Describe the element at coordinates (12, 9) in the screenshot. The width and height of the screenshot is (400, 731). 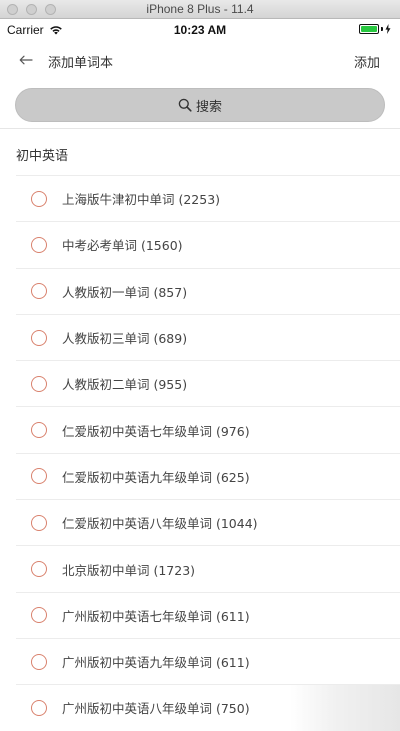
I see `close-window-button` at that location.